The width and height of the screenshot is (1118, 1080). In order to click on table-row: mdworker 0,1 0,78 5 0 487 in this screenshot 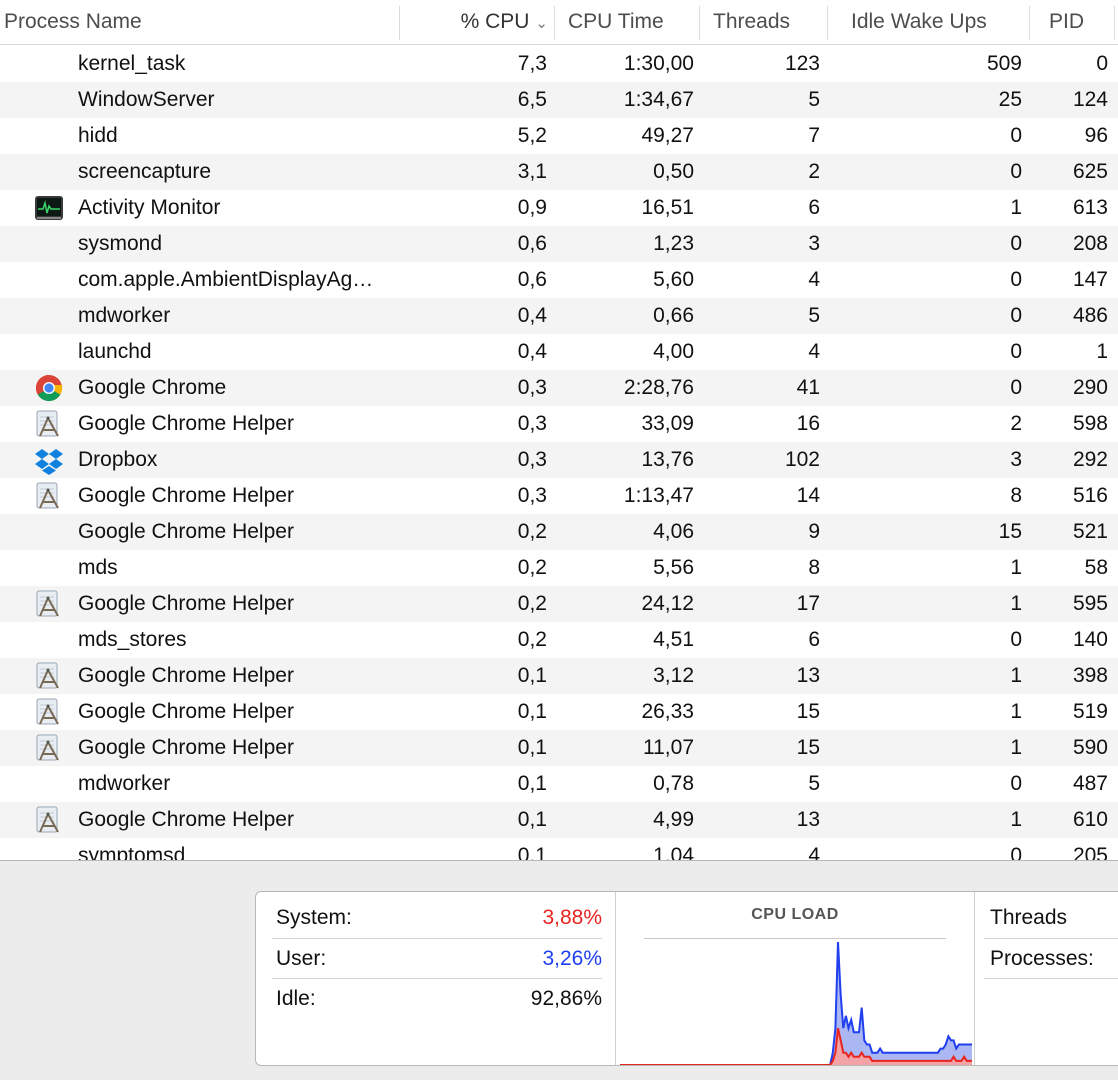, I will do `click(559, 784)`.